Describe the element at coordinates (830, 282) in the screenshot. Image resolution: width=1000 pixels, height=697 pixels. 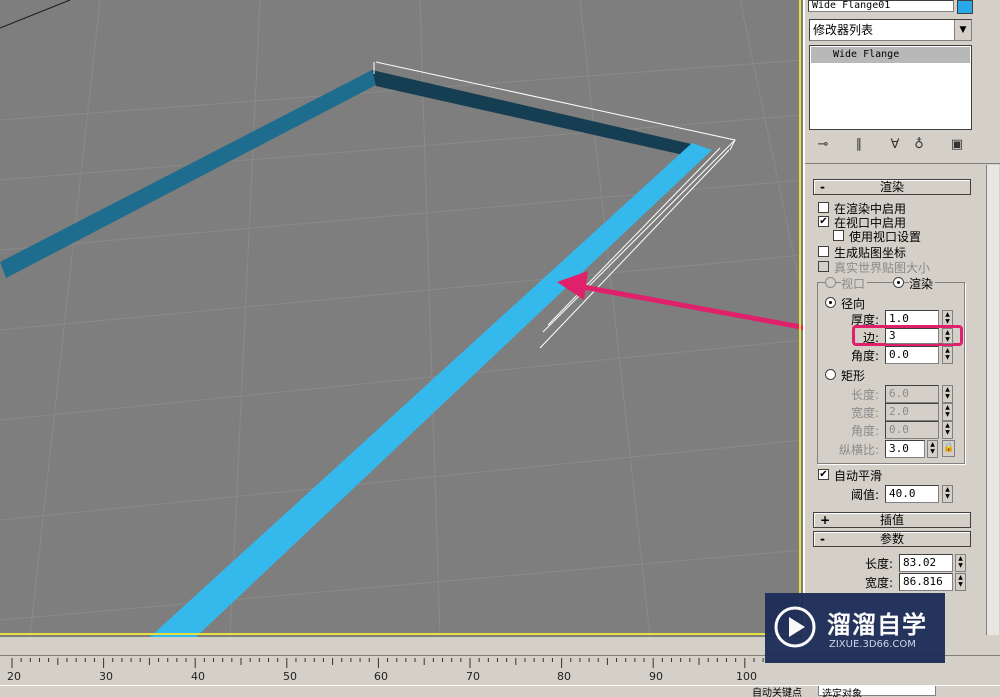
I see `viewport-radio` at that location.